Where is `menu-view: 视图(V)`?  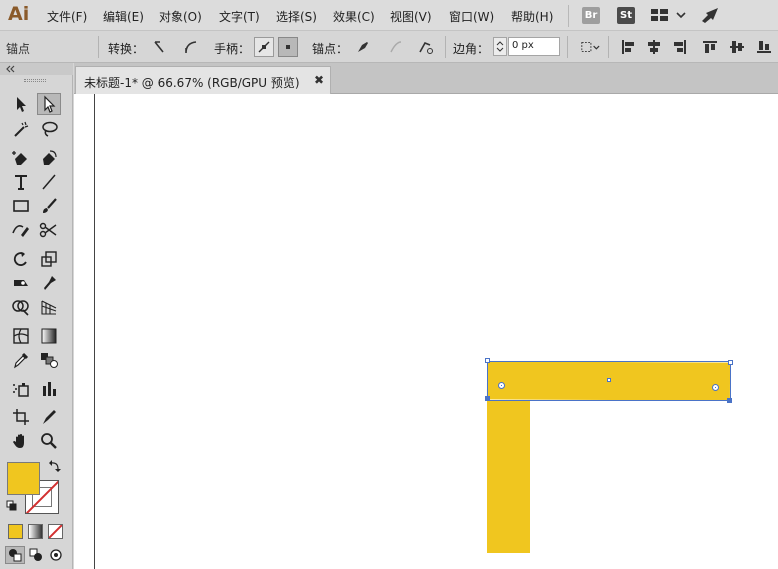 menu-view: 视图(V) is located at coordinates (411, 16).